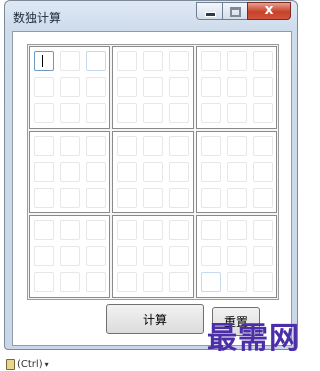 This screenshot has width=320, height=371. What do you see at coordinates (37, 18) in the screenshot?
I see `window-title: 数独计算` at bounding box center [37, 18].